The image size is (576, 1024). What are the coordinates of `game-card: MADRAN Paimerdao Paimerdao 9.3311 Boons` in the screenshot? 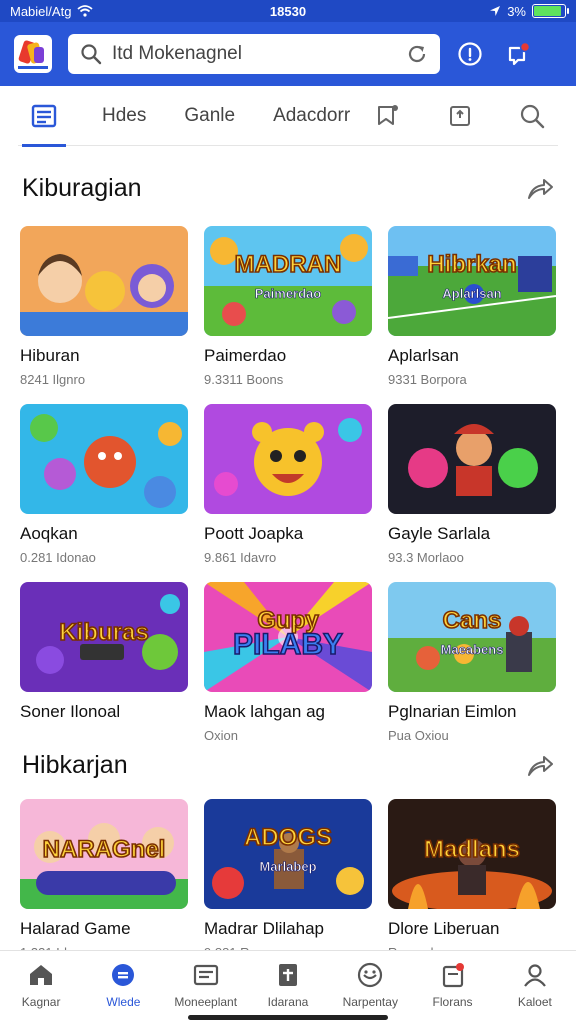 It's located at (288, 315).